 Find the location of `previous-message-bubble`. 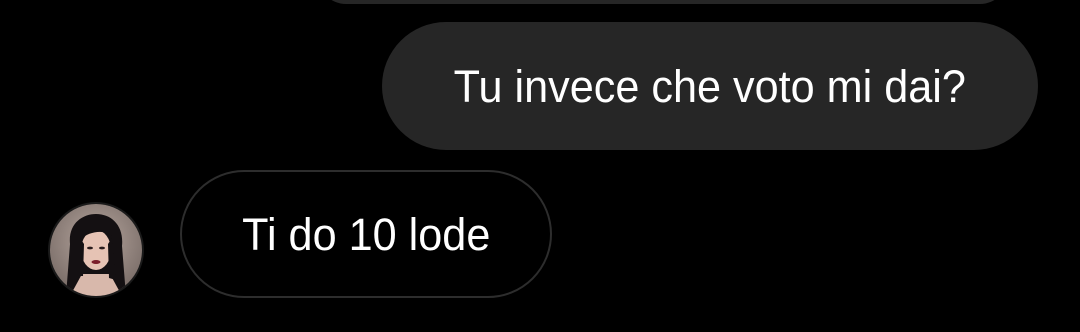

previous-message-bubble is located at coordinates (663, 2).